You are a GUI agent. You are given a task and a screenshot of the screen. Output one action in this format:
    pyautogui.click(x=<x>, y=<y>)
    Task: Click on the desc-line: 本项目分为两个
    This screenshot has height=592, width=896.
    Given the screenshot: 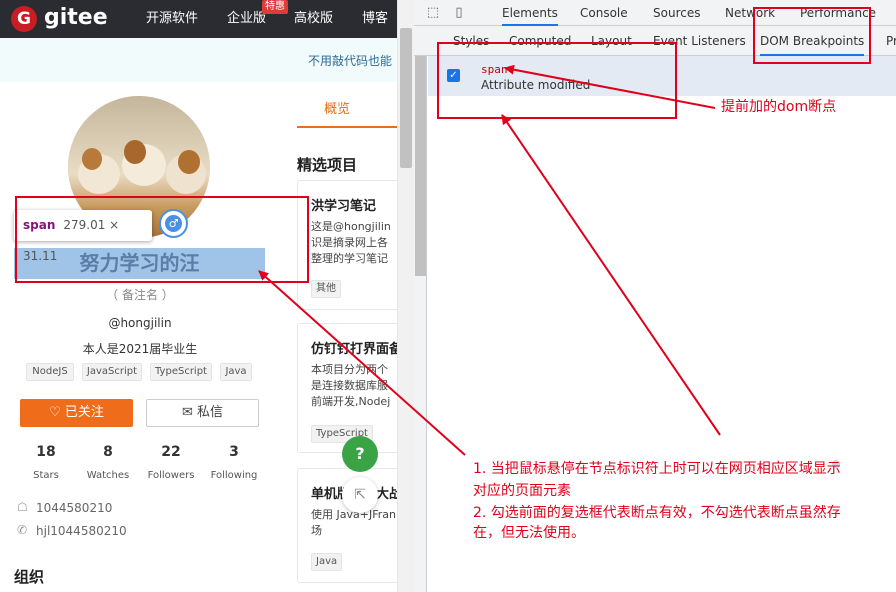 What is the action you would take?
    pyautogui.click(x=349, y=369)
    